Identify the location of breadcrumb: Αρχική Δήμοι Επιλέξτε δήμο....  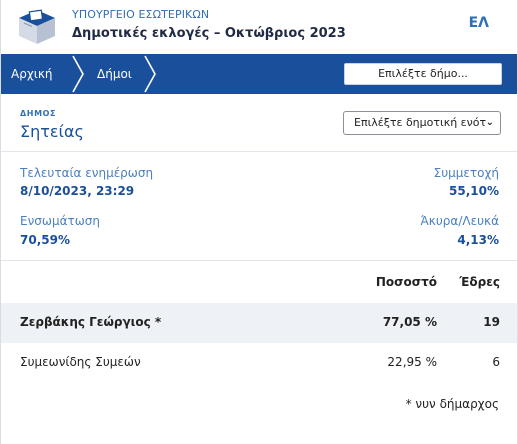
(259, 74).